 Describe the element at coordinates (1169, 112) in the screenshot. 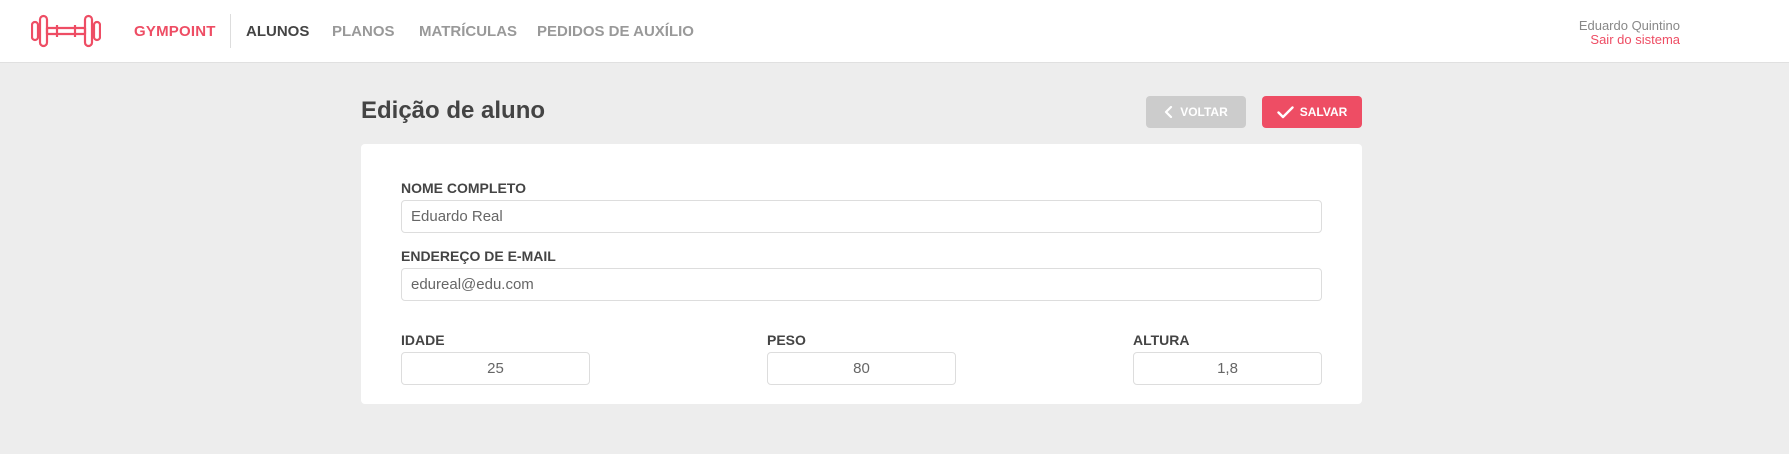

I see `chevron-left-icon` at that location.